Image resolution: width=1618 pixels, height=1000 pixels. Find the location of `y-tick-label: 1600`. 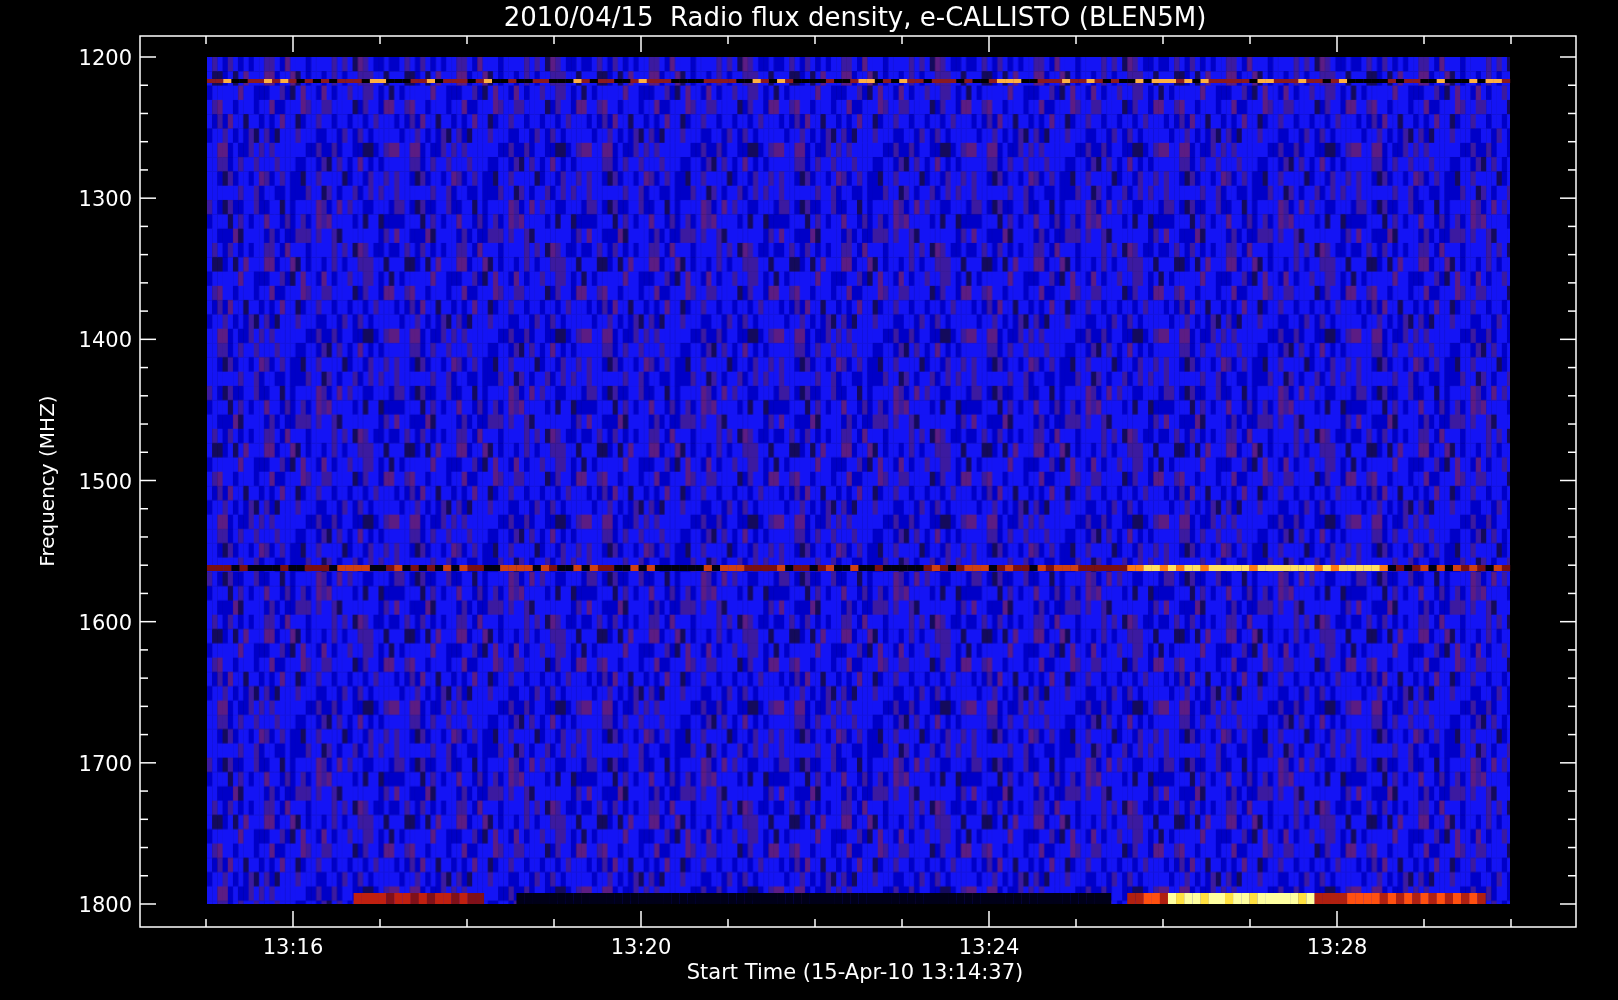

y-tick-label: 1600 is located at coordinates (105, 622).